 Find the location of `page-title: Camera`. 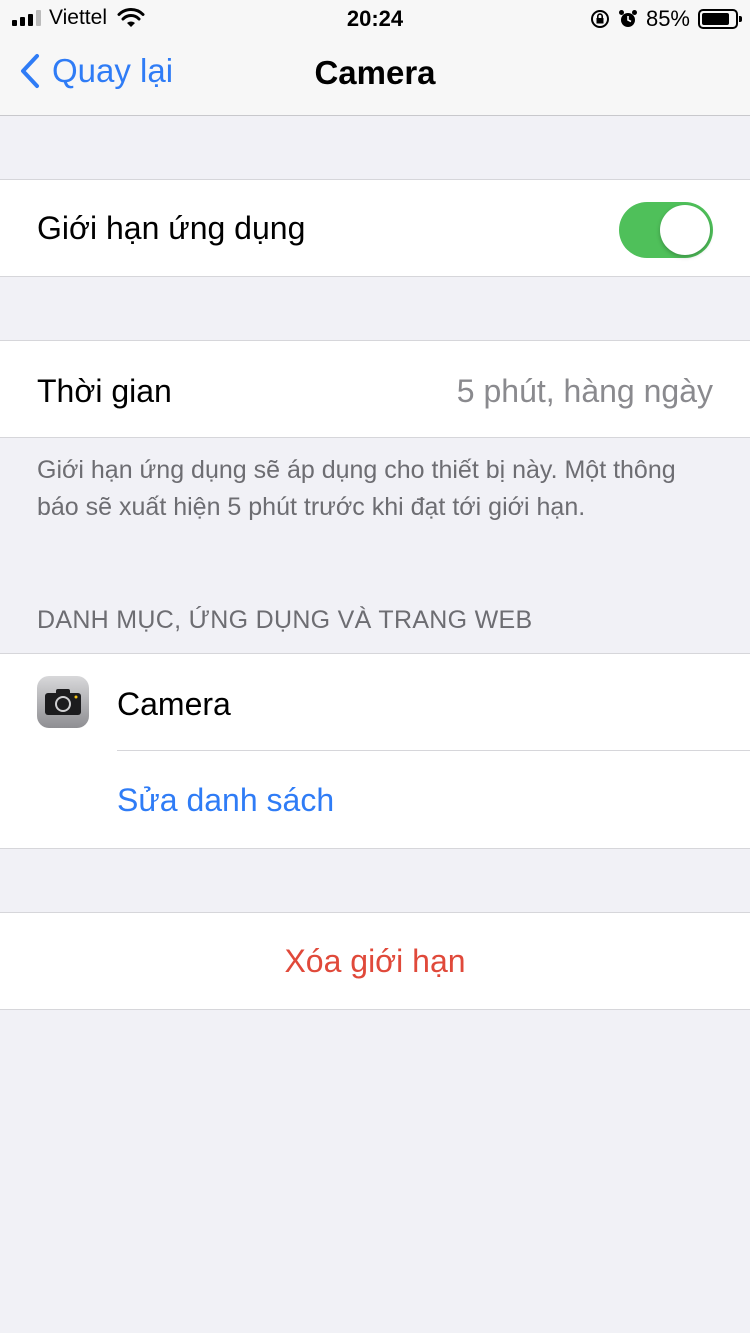

page-title: Camera is located at coordinates (375, 72).